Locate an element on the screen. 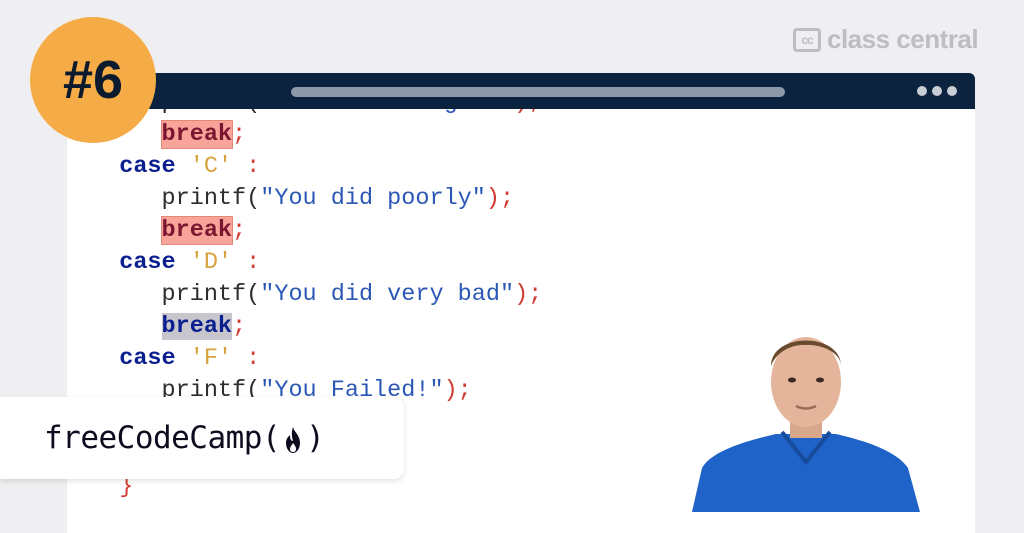 The width and height of the screenshot is (1024, 533). code-line: case 'D' : is located at coordinates (175, 263).